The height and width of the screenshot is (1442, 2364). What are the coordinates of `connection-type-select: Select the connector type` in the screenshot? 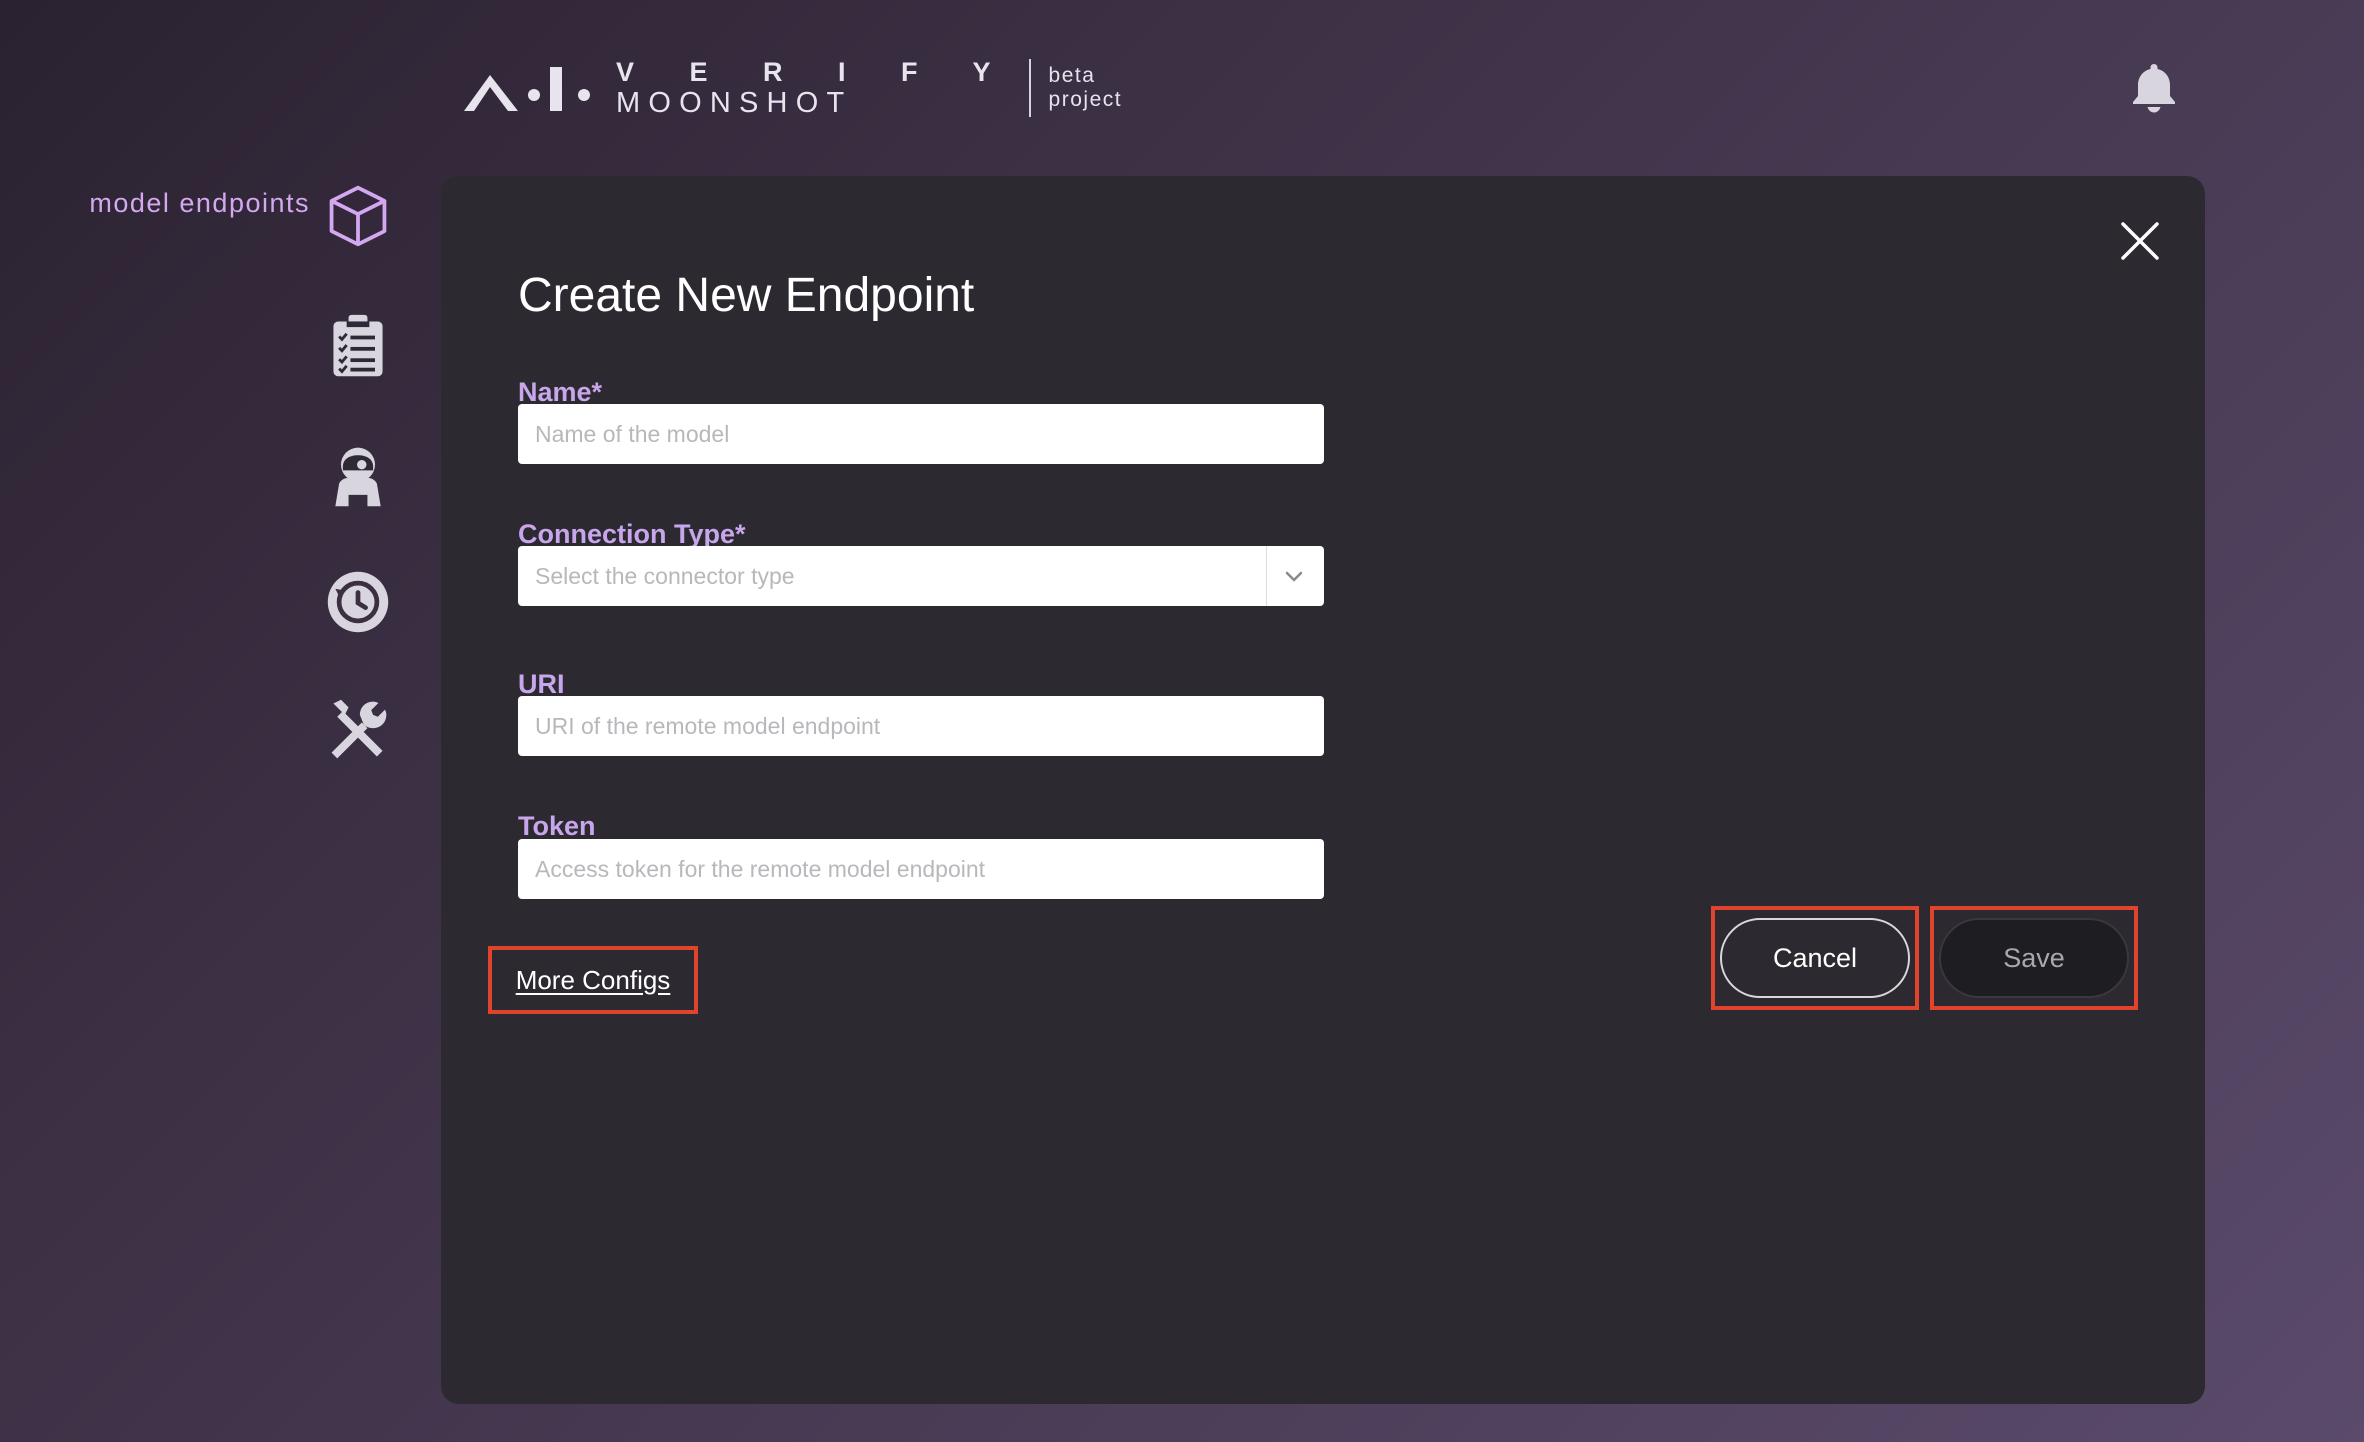 It's located at (921, 576).